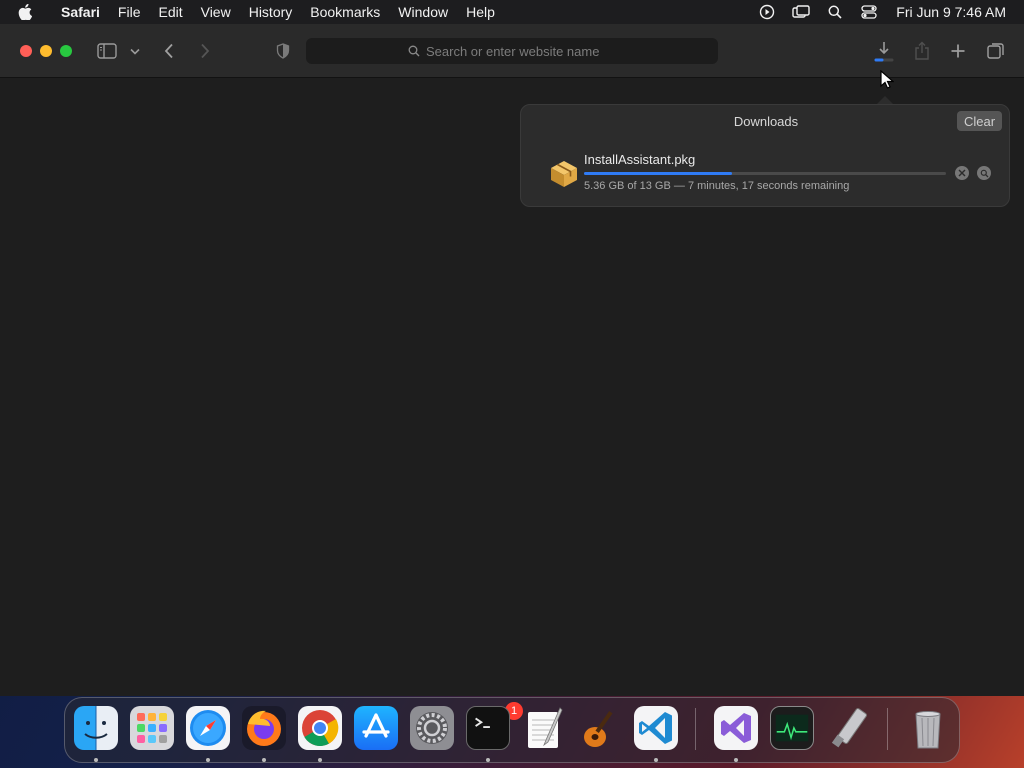 This screenshot has width=1024, height=768. I want to click on sidebar-toggle-icon, so click(107, 51).